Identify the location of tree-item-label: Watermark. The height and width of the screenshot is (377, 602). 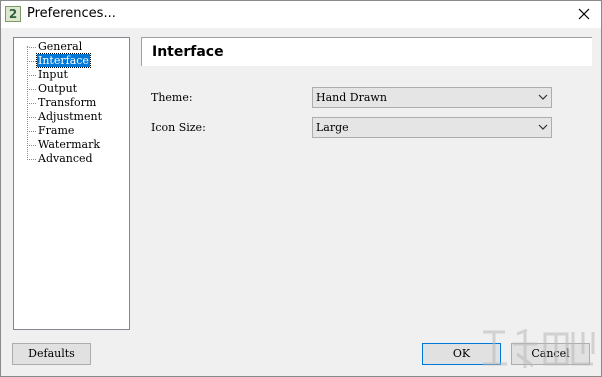
(69, 144).